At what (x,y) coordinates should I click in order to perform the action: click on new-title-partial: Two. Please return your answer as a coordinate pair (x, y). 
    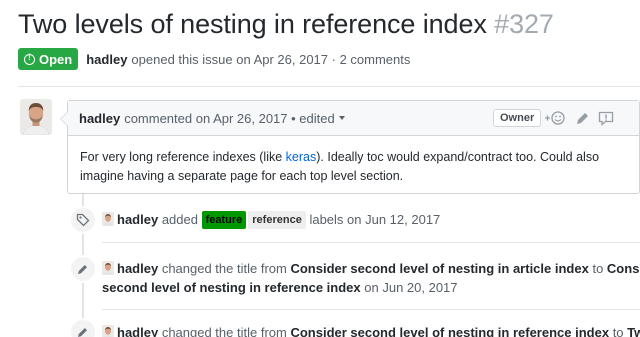
    Looking at the image, I should click on (633, 331).